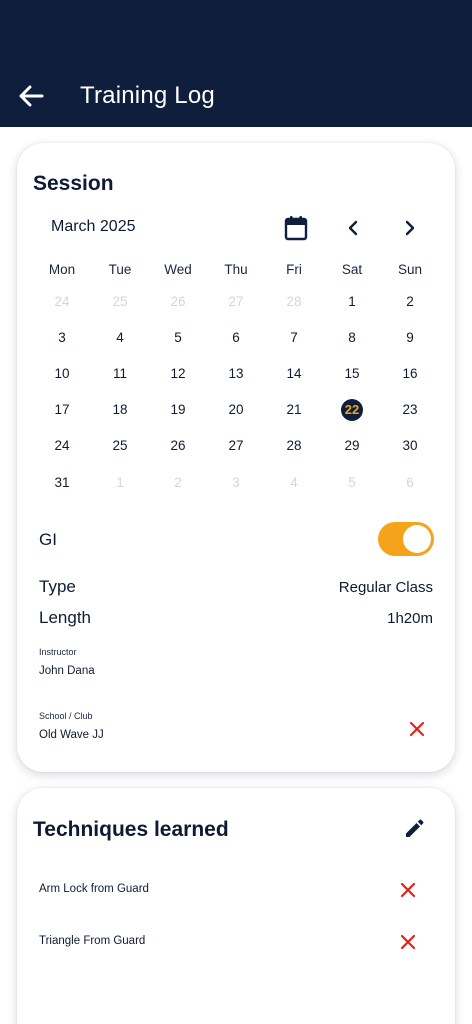 Image resolution: width=472 pixels, height=1024 pixels. I want to click on calendar-day-number: 31, so click(62, 482).